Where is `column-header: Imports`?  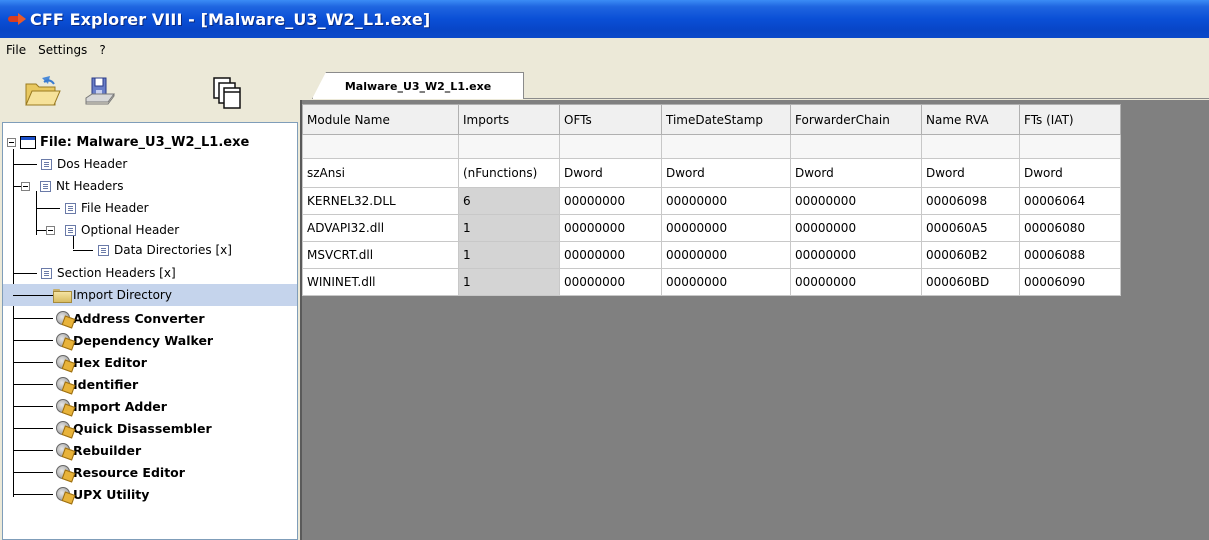 column-header: Imports is located at coordinates (509, 119).